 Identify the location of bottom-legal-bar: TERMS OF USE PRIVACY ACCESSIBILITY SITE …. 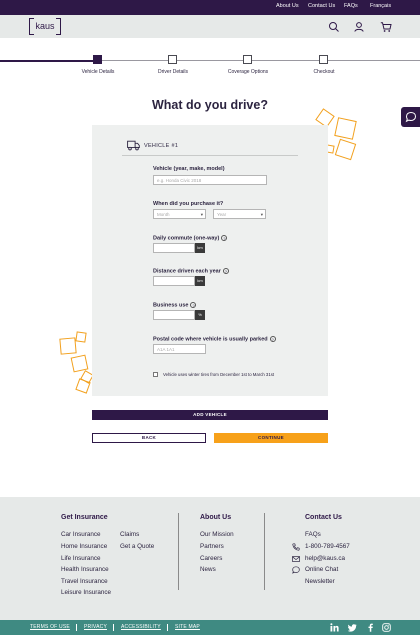
(210, 627).